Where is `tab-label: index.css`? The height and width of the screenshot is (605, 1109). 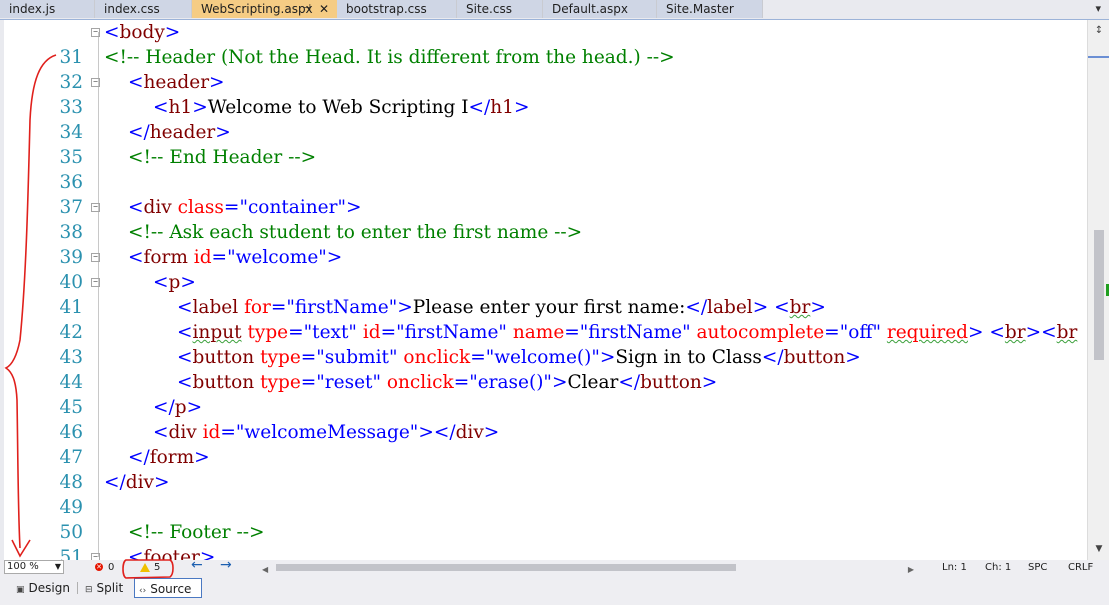
tab-label: index.css is located at coordinates (132, 9).